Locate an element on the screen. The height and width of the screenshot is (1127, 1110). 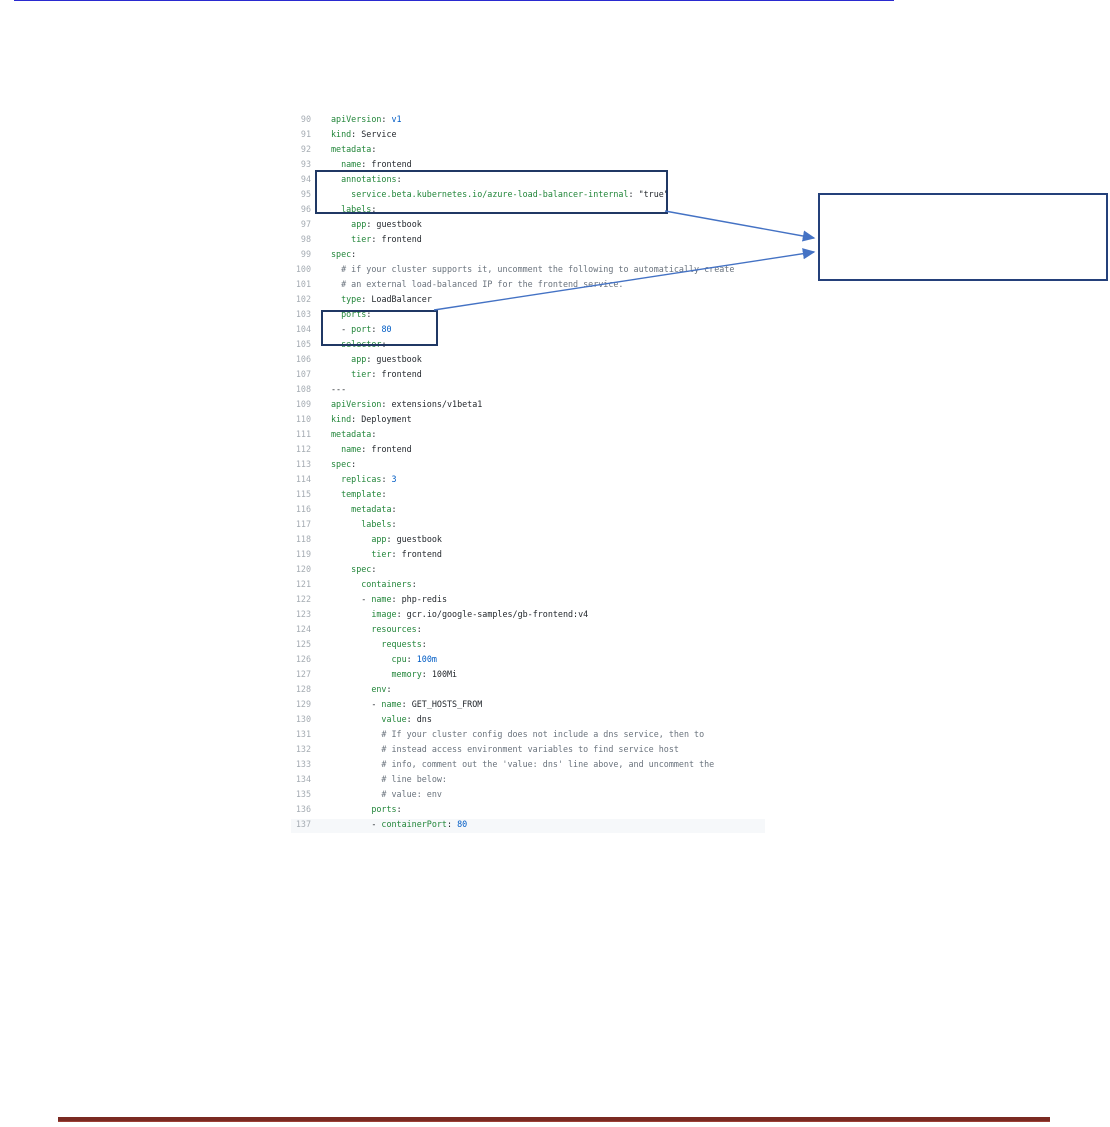
arrow-from-ports is located at coordinates (624, 279).